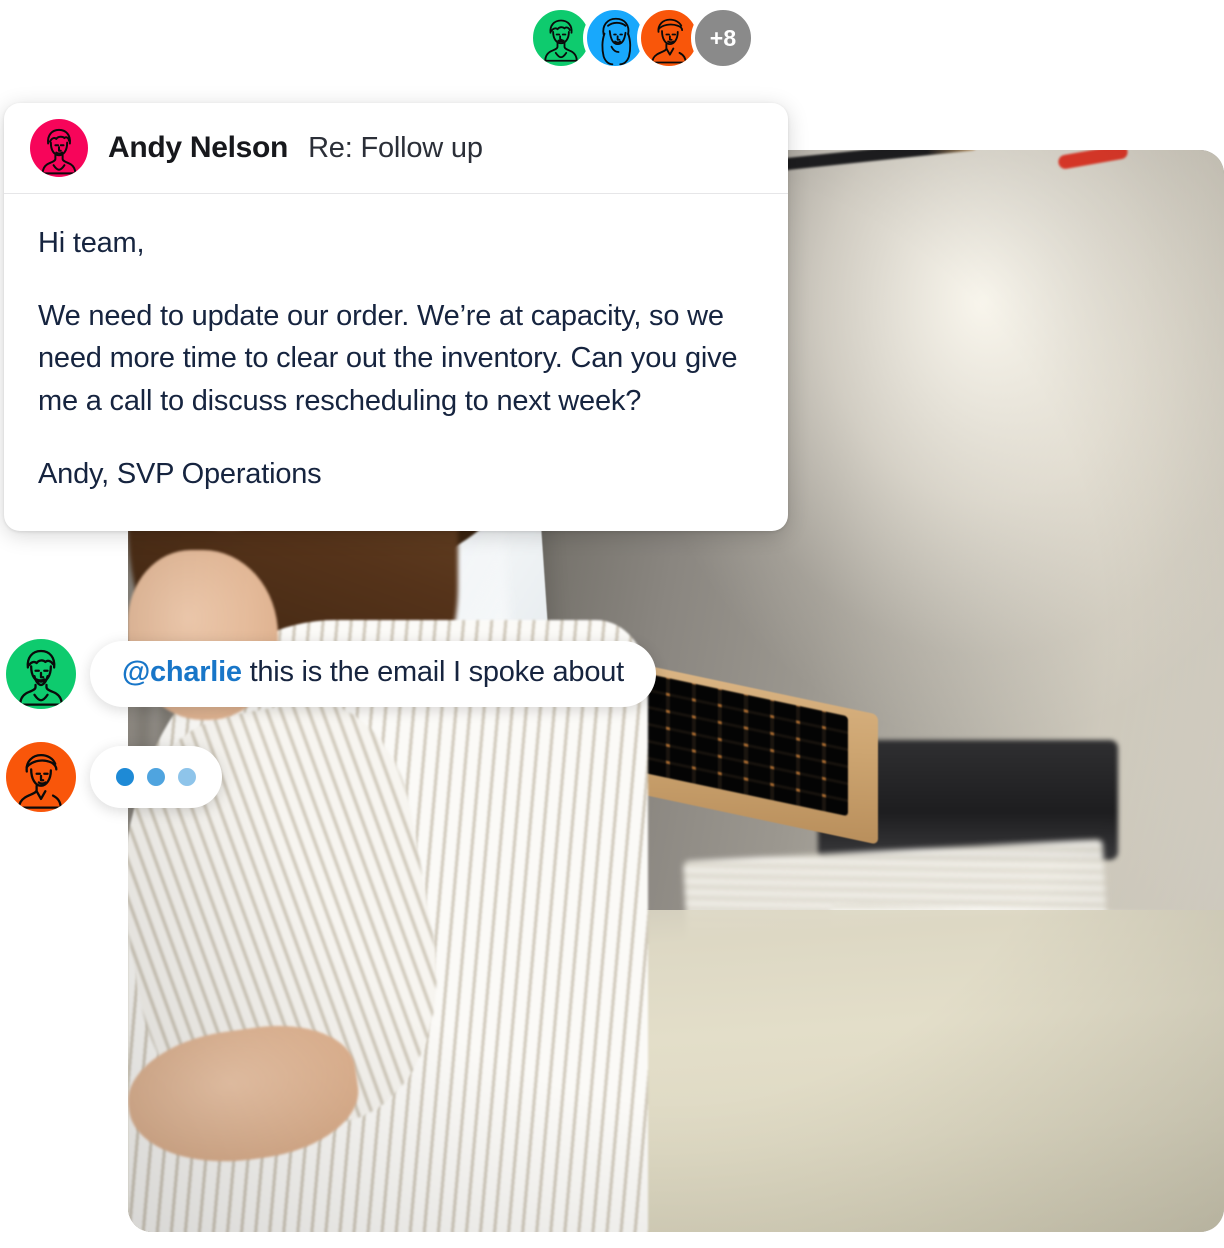  I want to click on email-sender-name: Andy Nelson, so click(198, 147).